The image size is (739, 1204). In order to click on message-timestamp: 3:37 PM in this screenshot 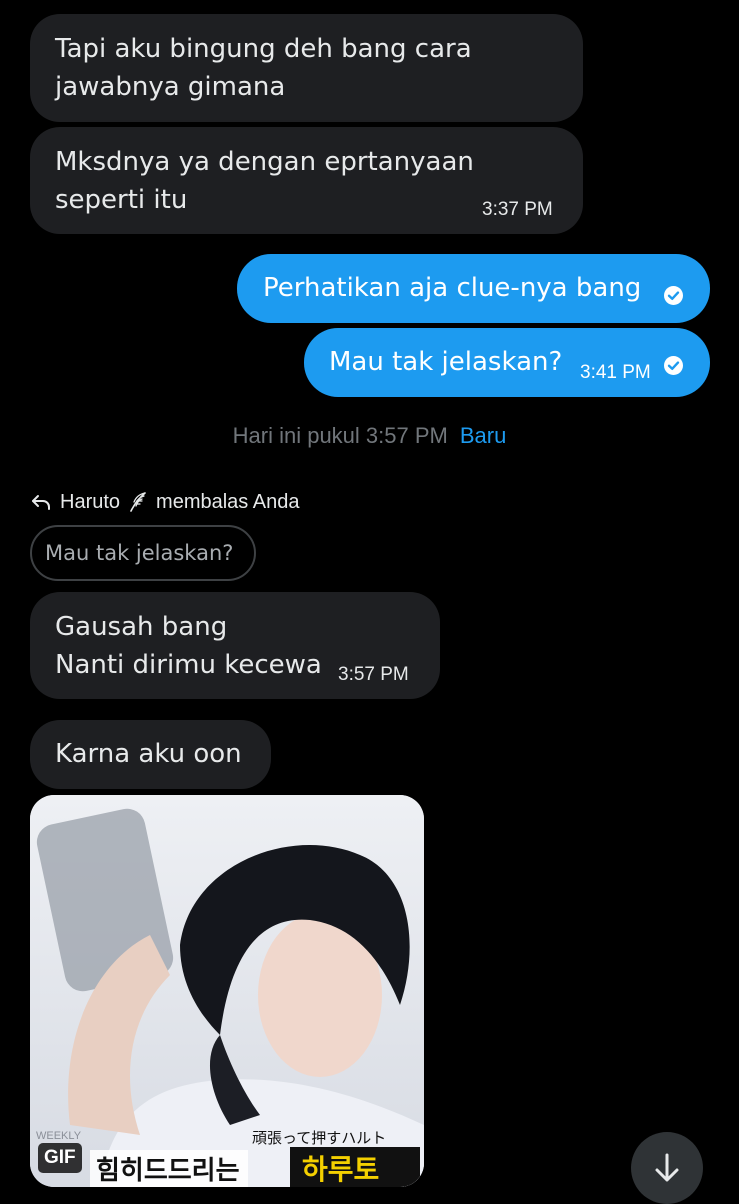, I will do `click(517, 209)`.